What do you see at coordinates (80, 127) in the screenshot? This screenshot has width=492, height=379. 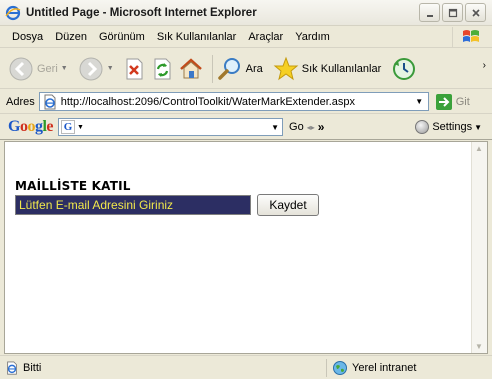 I see `search-type-dropdown-icon: ▼` at bounding box center [80, 127].